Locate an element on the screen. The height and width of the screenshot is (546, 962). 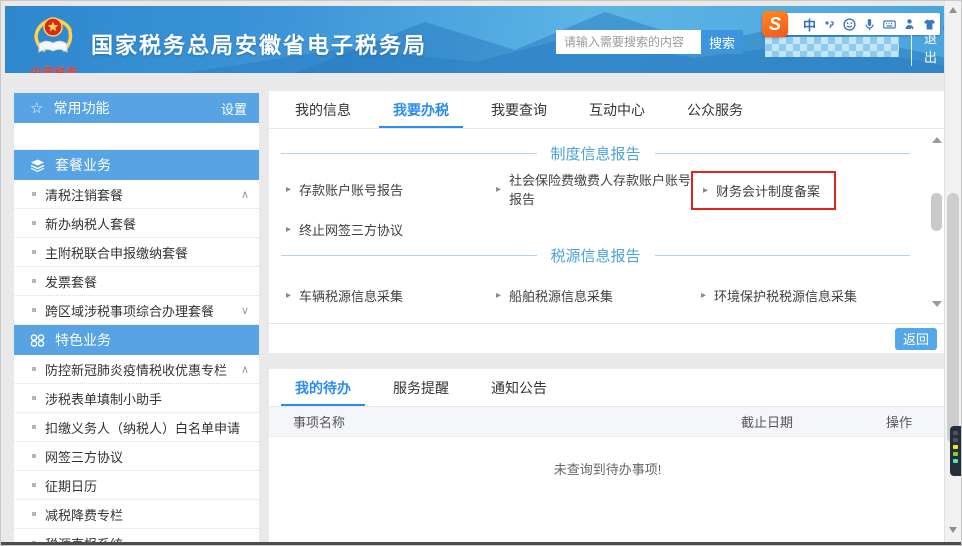
ime-microphone-icon is located at coordinates (869, 24).